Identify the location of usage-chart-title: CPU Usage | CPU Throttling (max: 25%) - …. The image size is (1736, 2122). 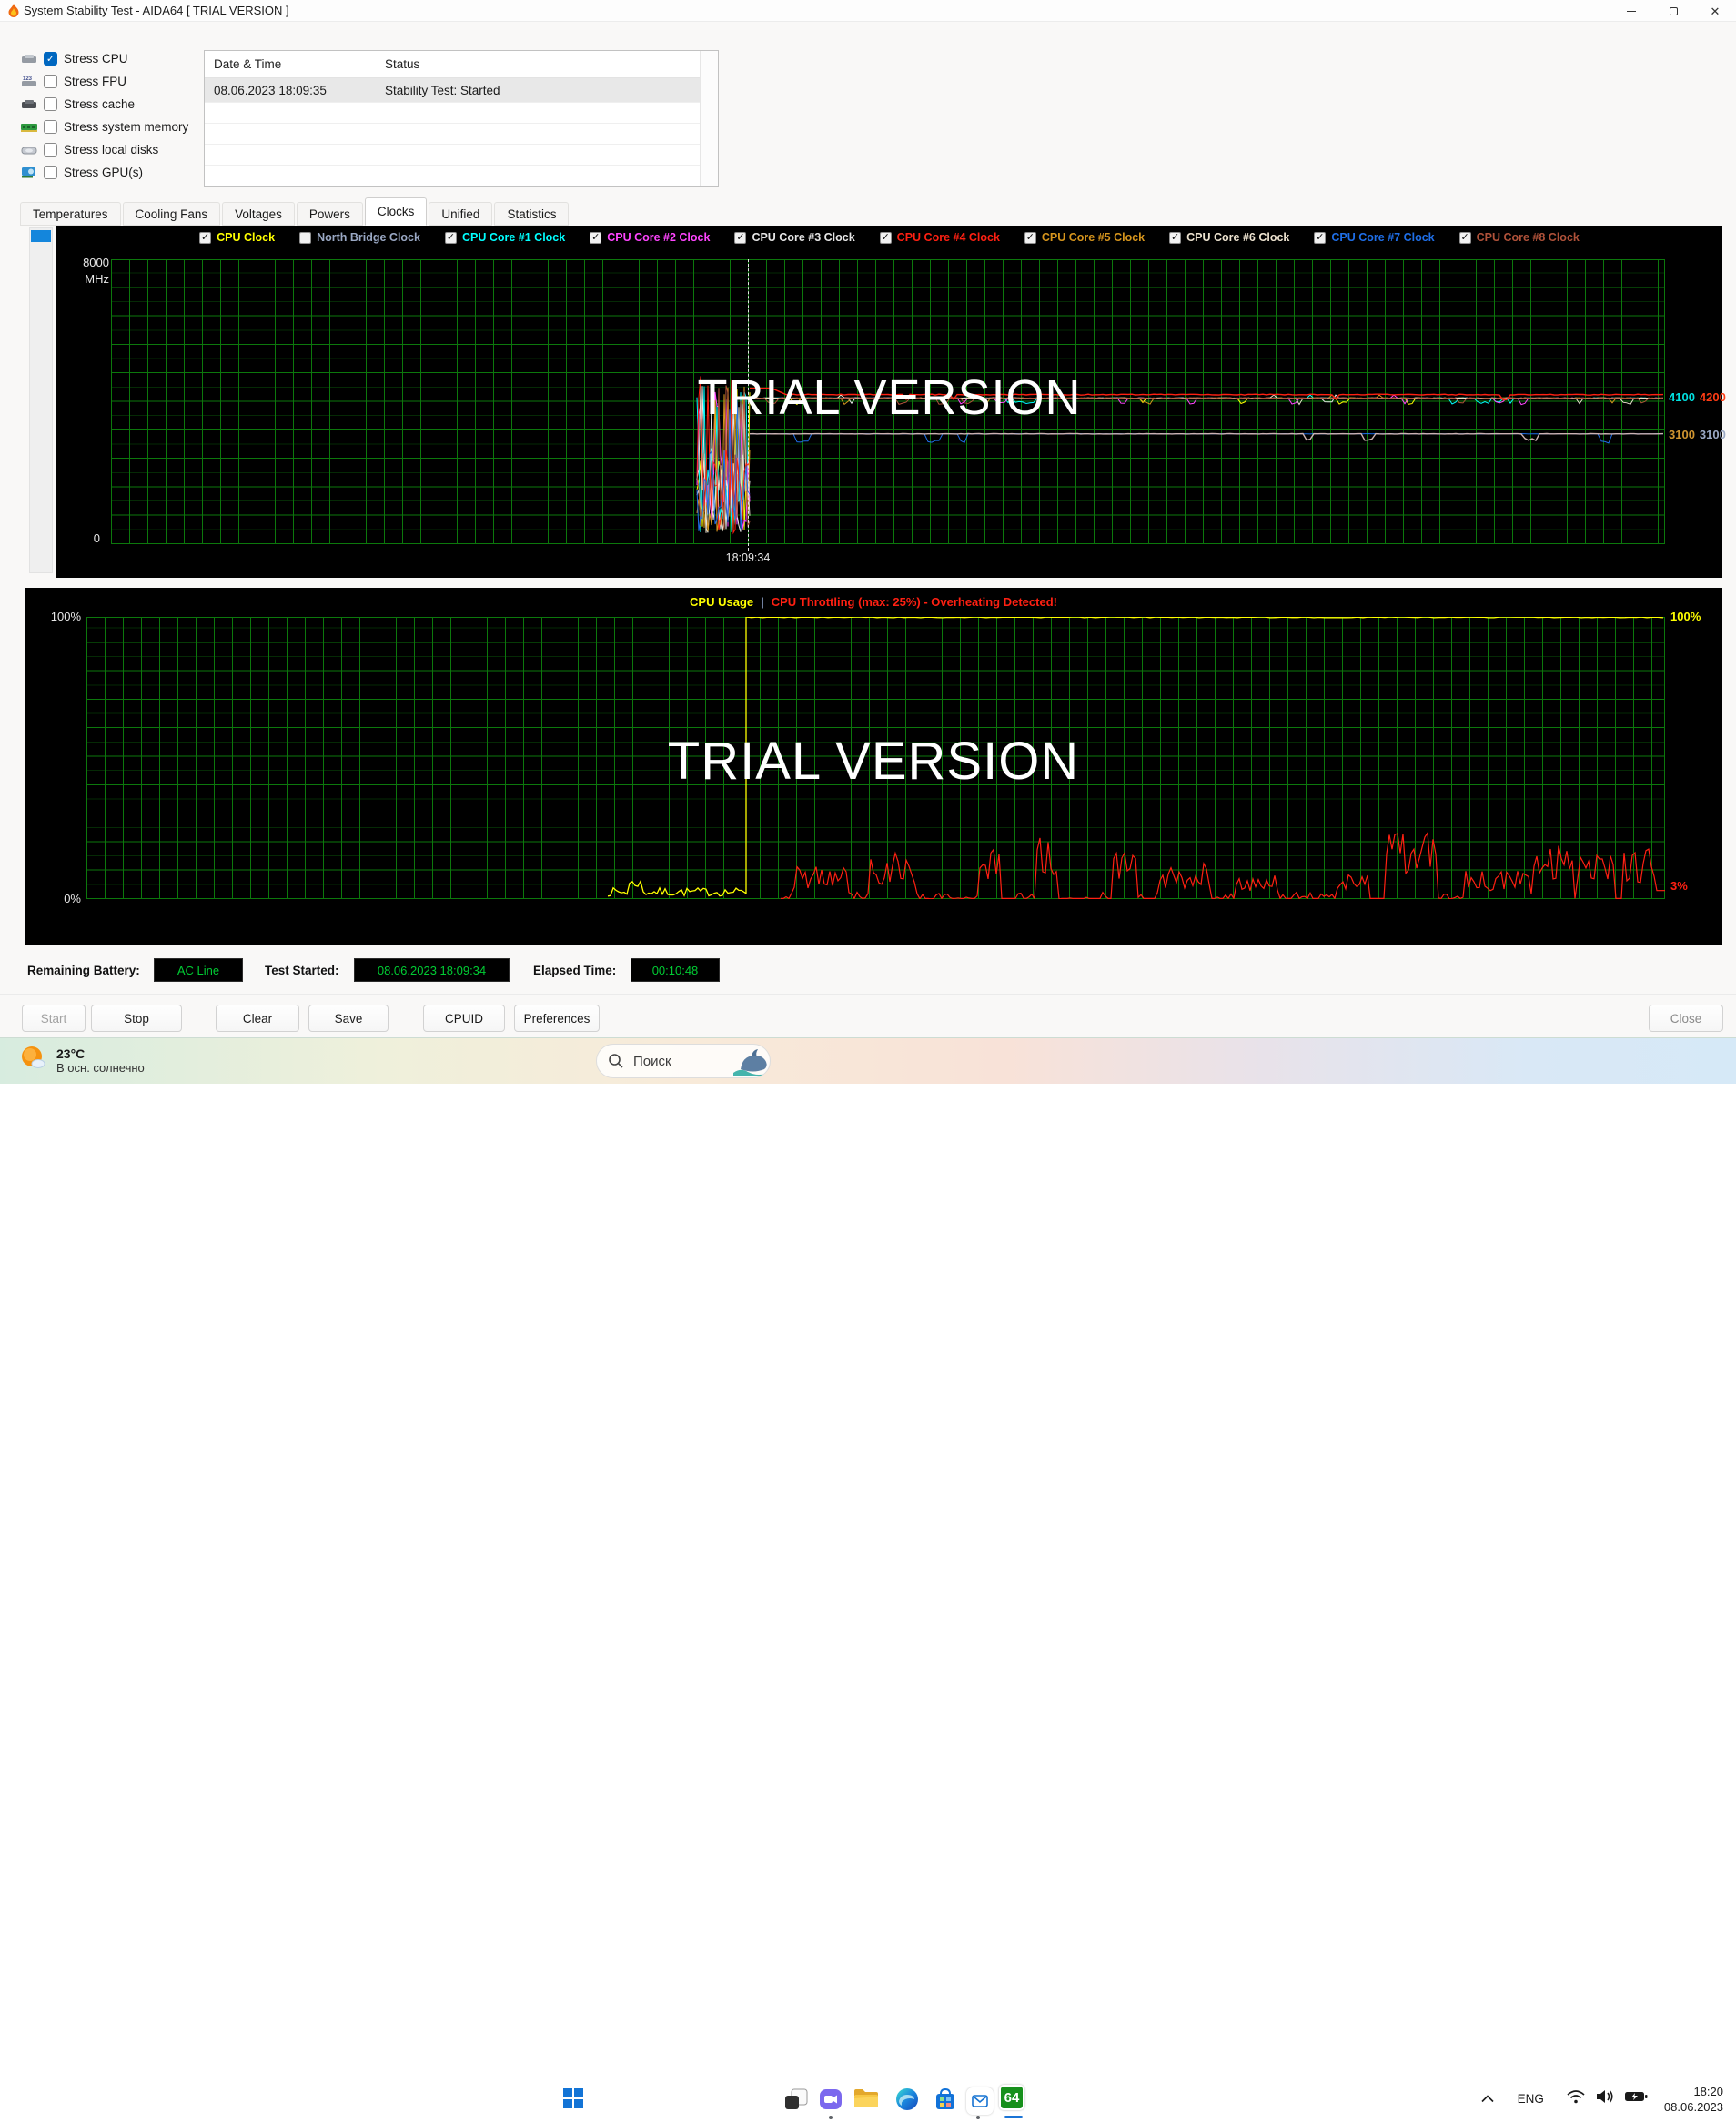
(874, 602).